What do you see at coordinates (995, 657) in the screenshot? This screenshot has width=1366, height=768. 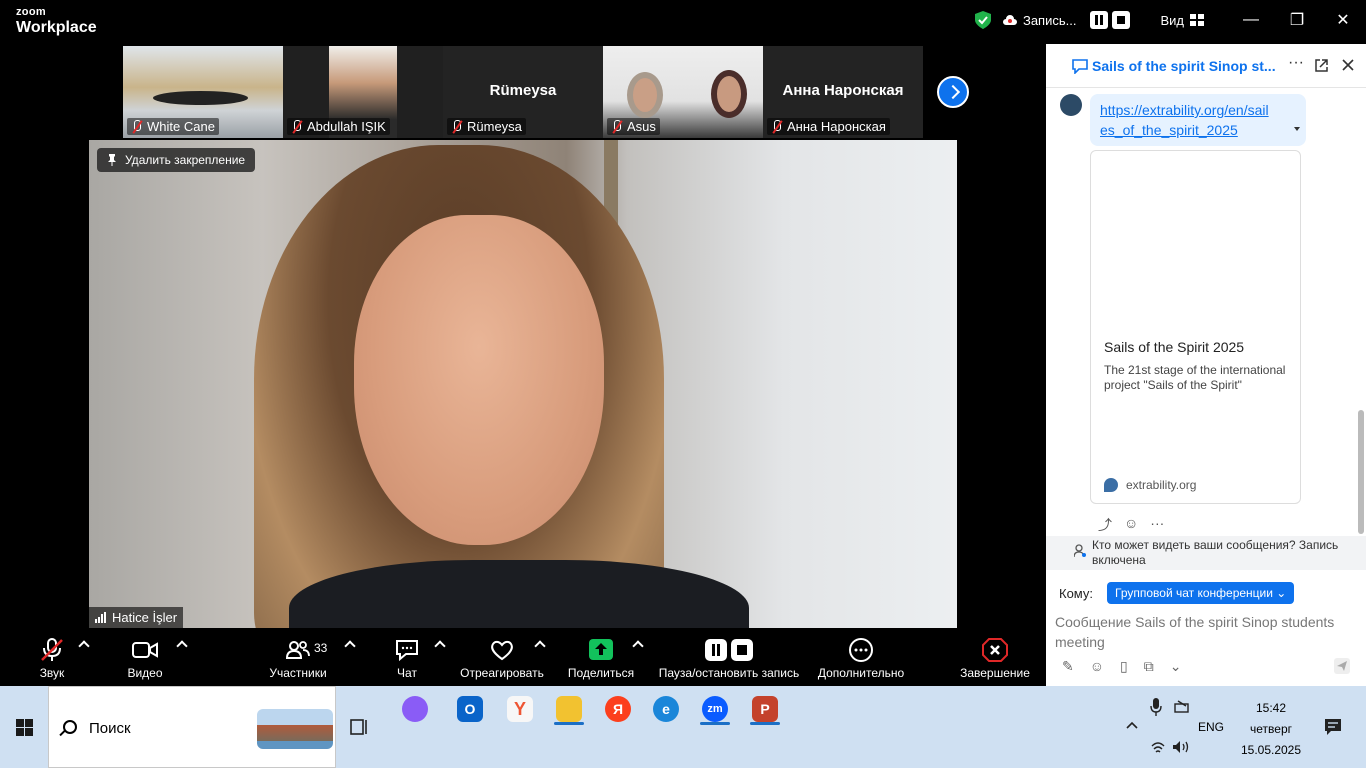 I see `end-meeting-button: Завершение` at bounding box center [995, 657].